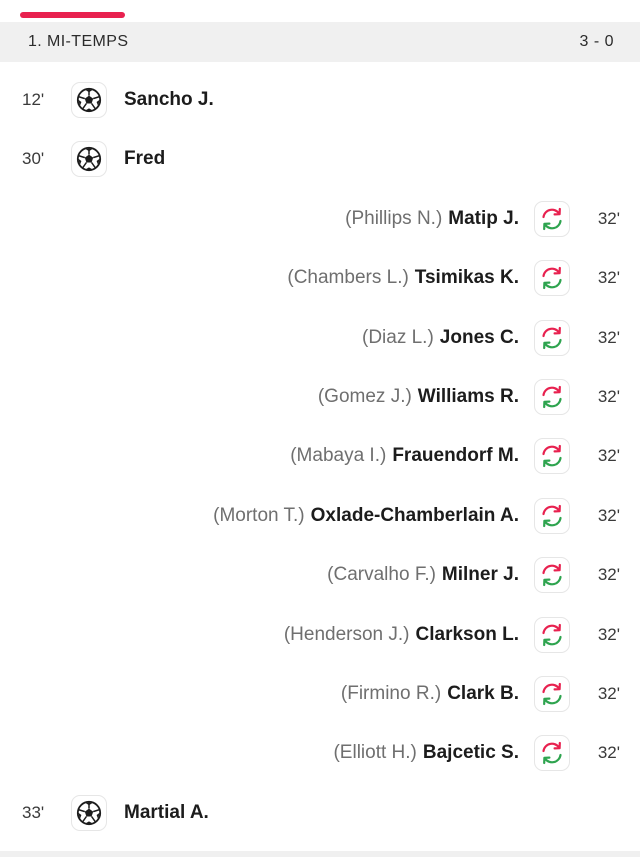  I want to click on substitution-event-row: (Morton T.) Oxlade-Chamberlain A. 32', so click(320, 515).